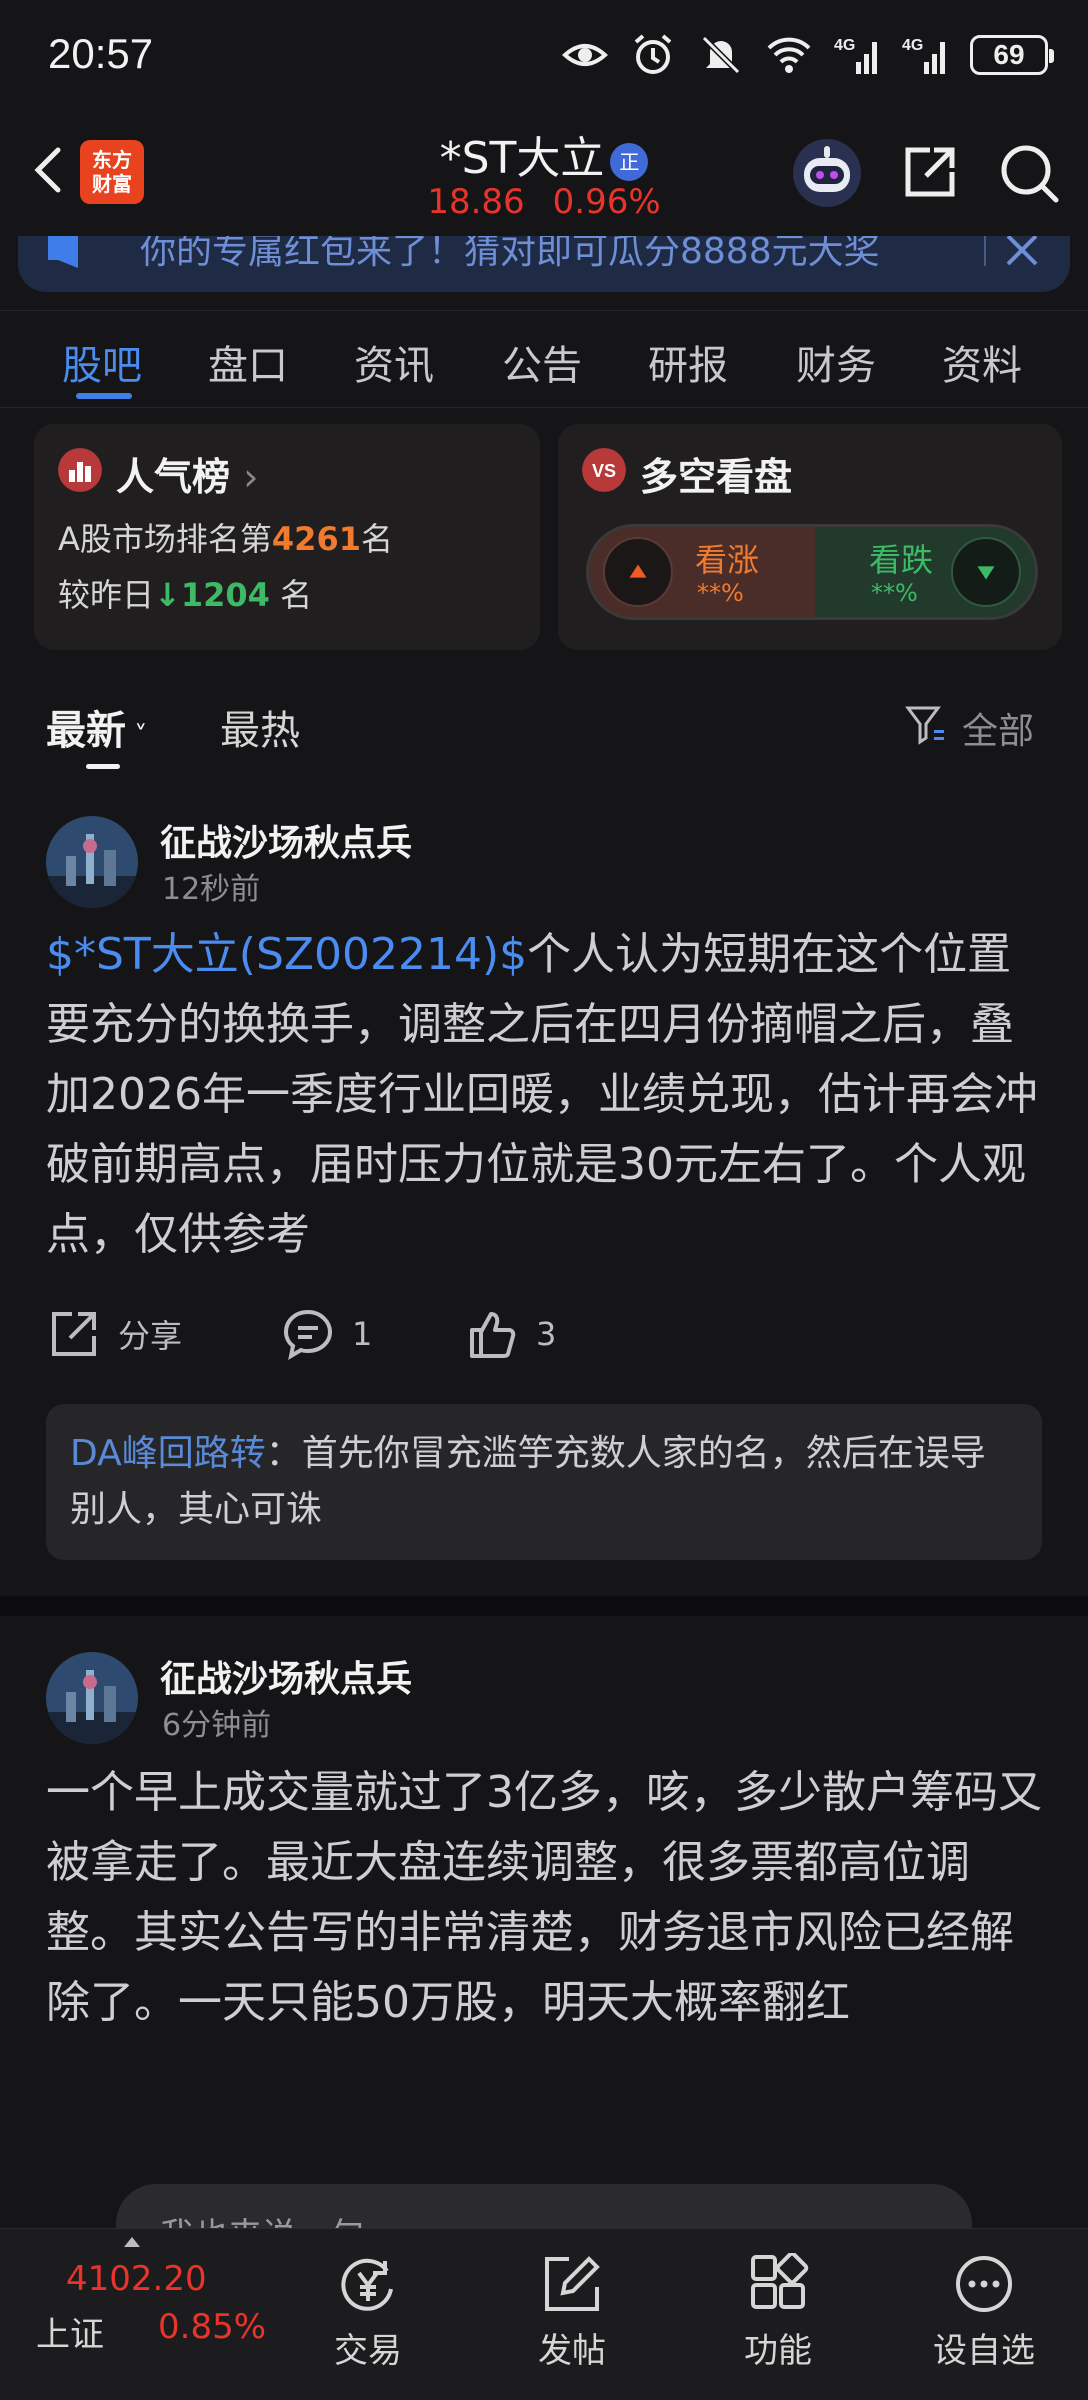 This screenshot has width=1088, height=2400. I want to click on post-time: 12秒前, so click(211, 889).